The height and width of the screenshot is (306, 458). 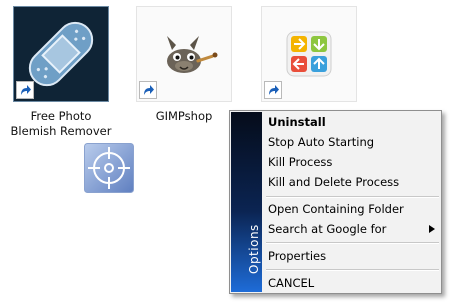 I want to click on menu-item-kill-and-delete-process: Kill and Delete Process, so click(x=333, y=182).